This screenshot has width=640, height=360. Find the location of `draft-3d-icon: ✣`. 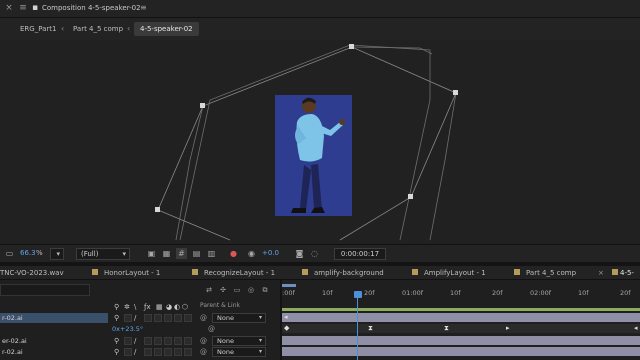

draft-3d-icon: ✣ is located at coordinates (223, 290).